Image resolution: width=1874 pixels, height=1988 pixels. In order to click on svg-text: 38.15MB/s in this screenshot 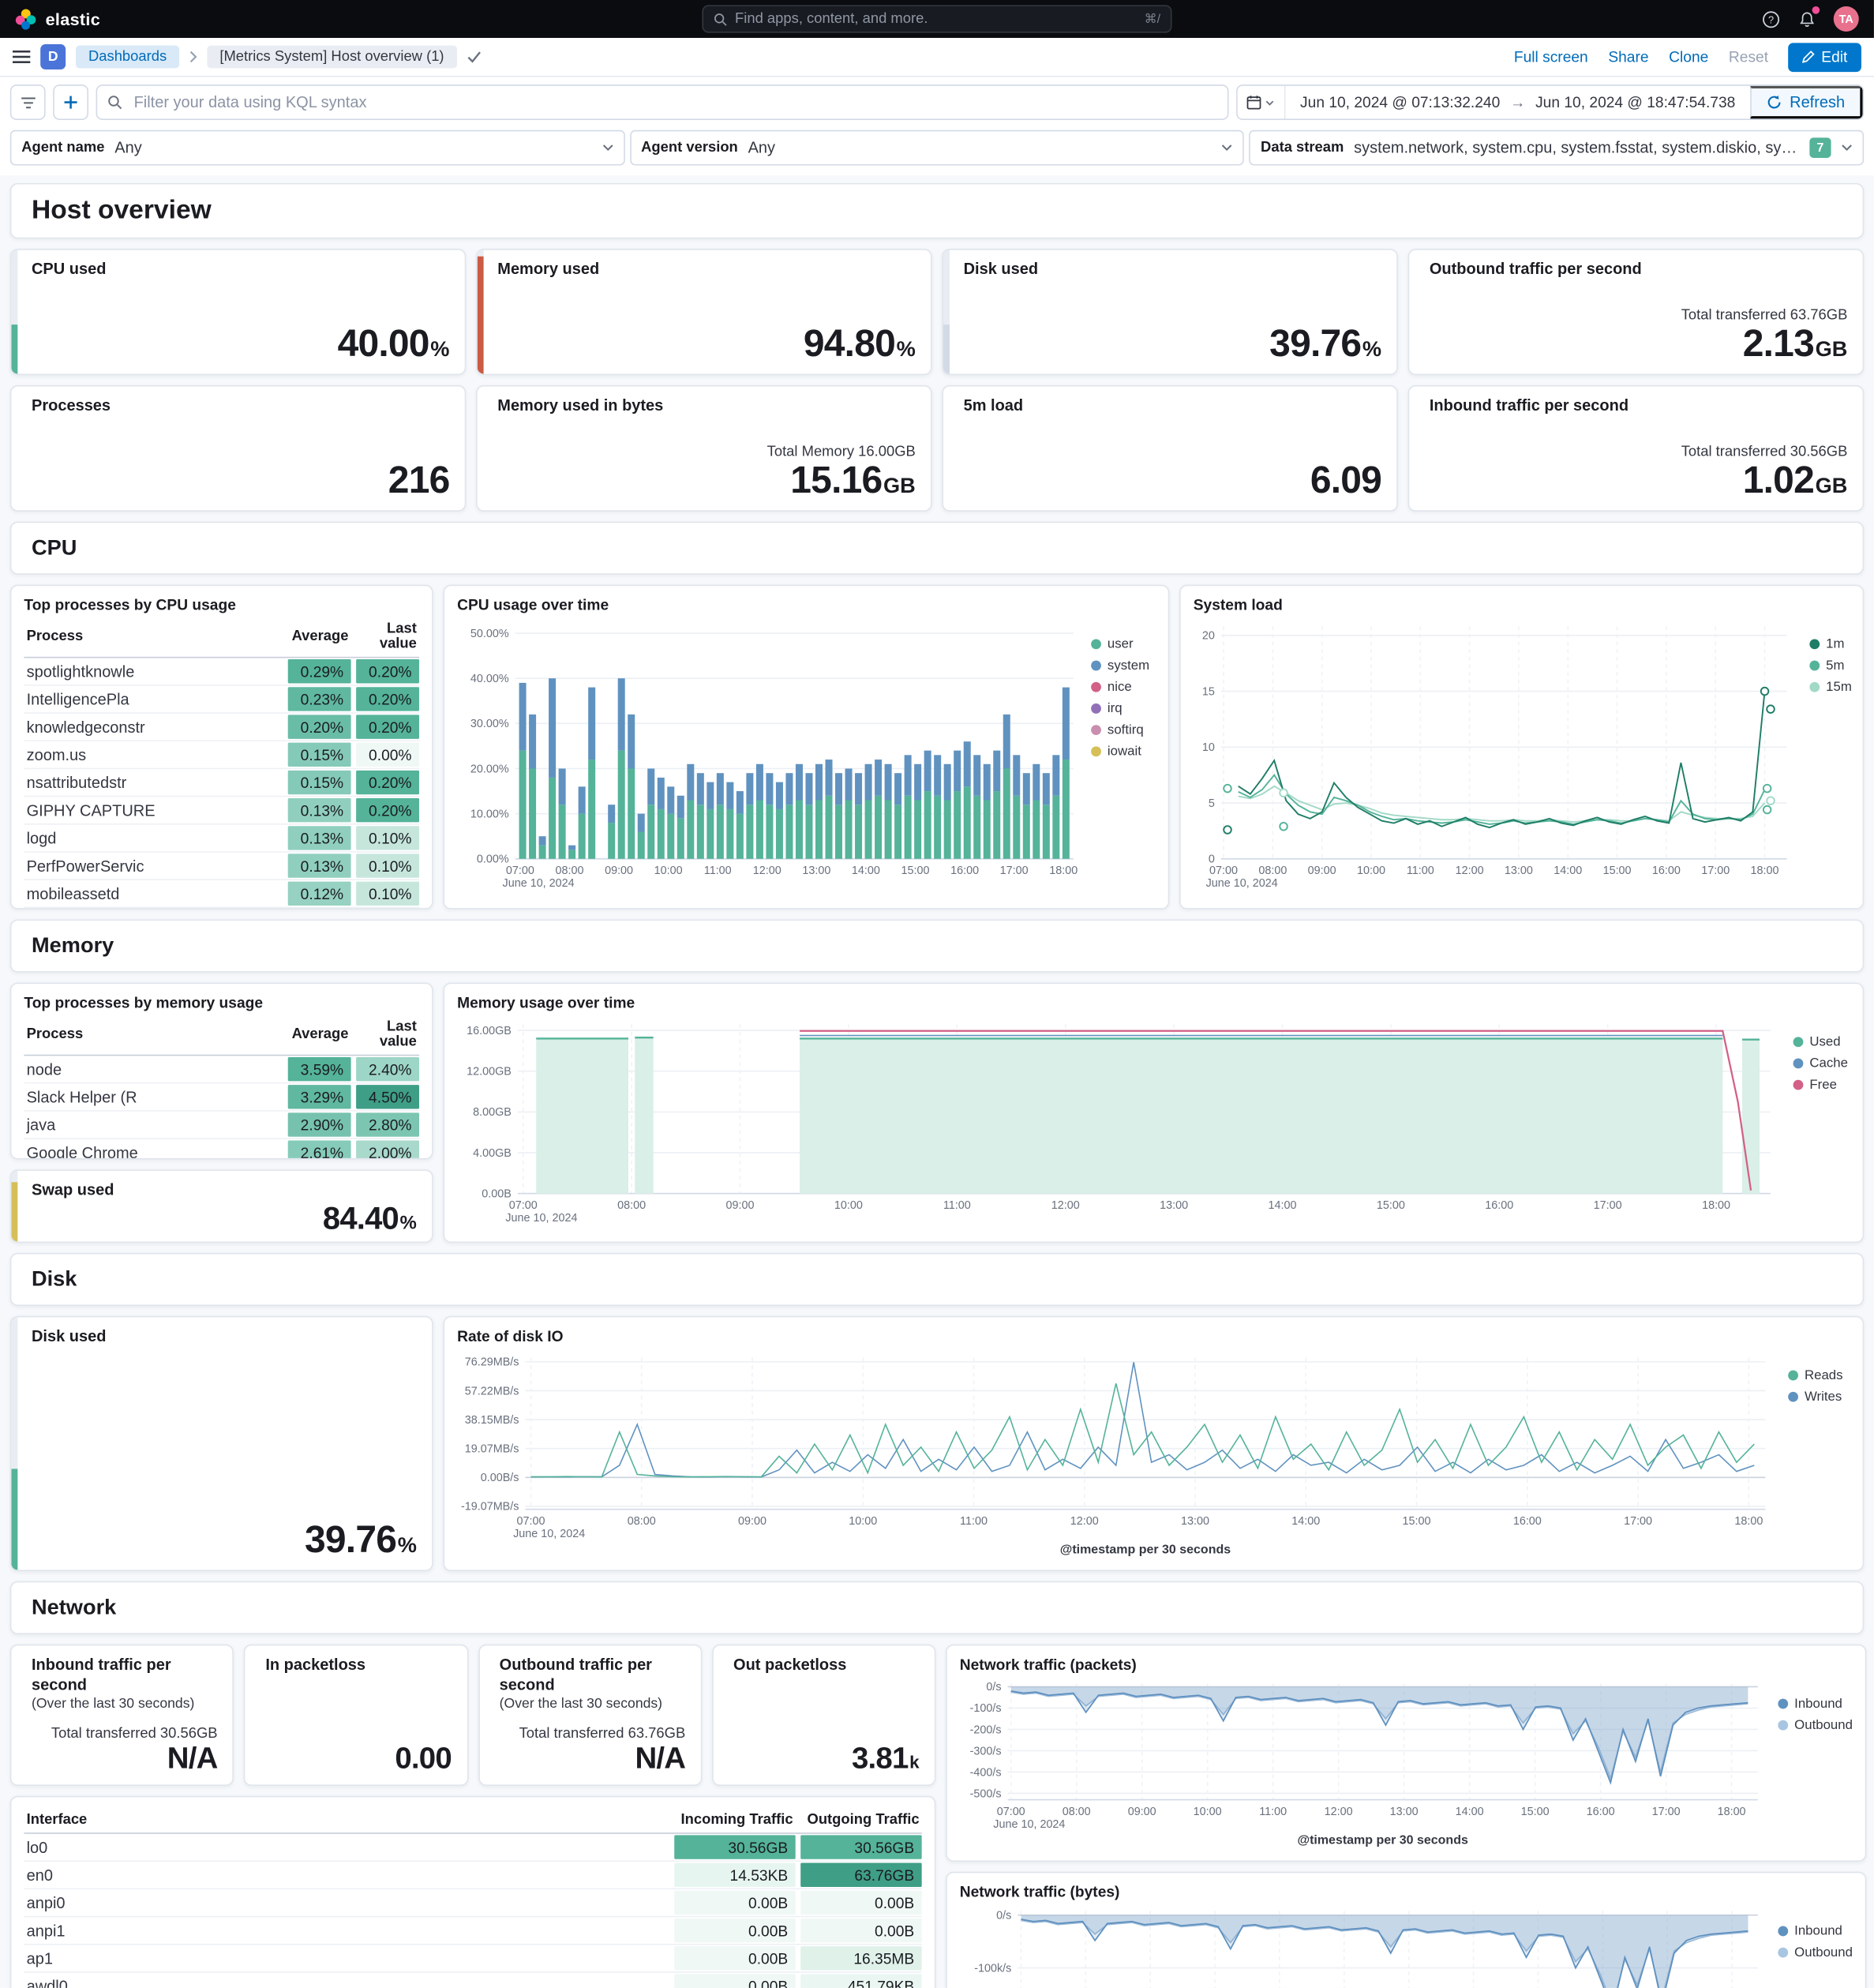, I will do `click(492, 1420)`.